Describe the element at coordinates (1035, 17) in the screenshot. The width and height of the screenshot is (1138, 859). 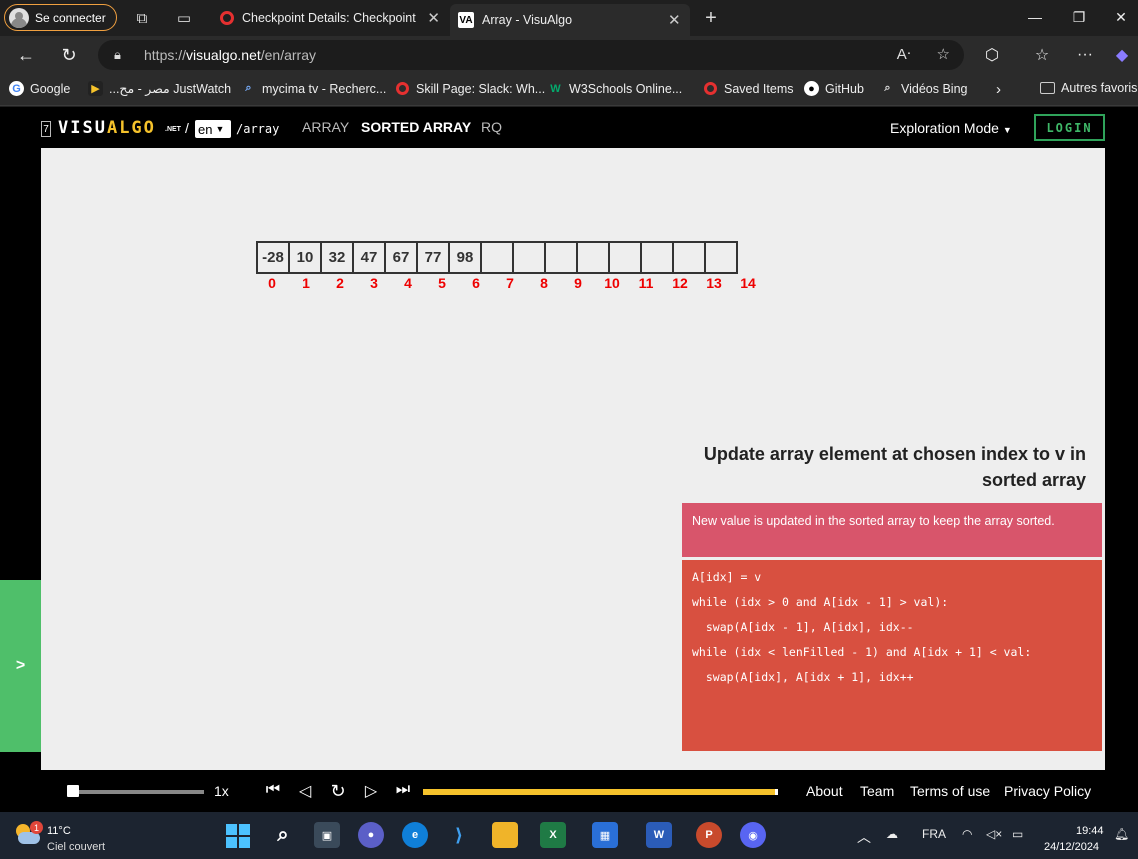
I see `minimize-icon: —` at that location.